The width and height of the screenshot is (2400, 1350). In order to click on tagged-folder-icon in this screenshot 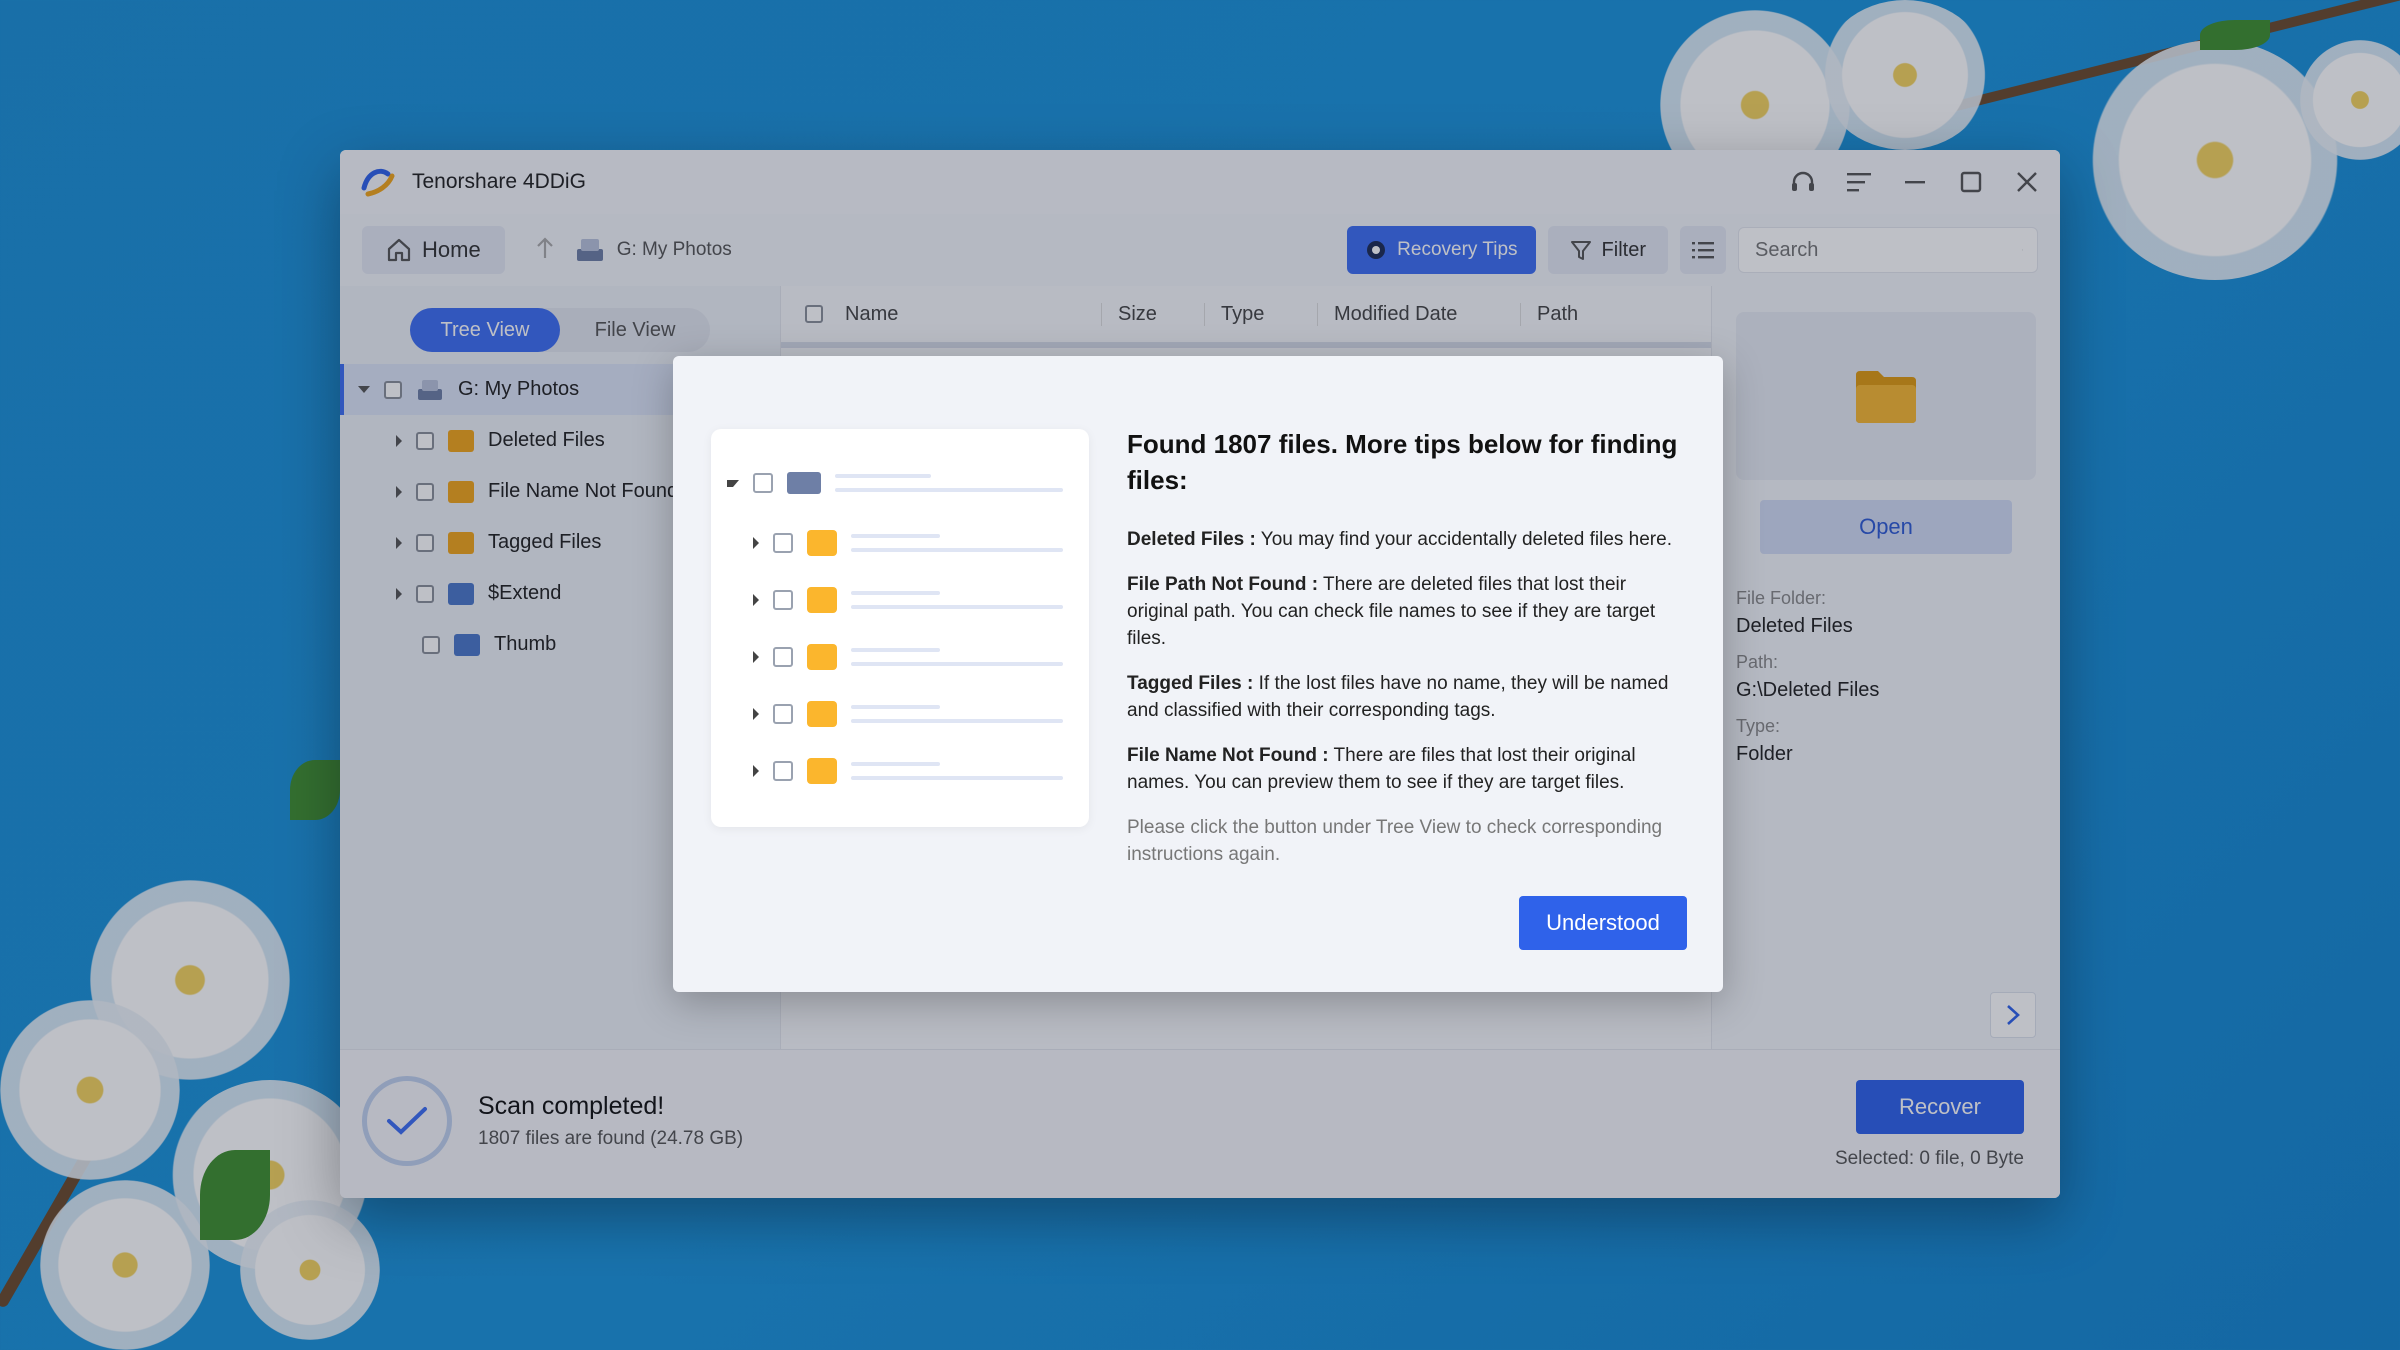, I will do `click(822, 714)`.